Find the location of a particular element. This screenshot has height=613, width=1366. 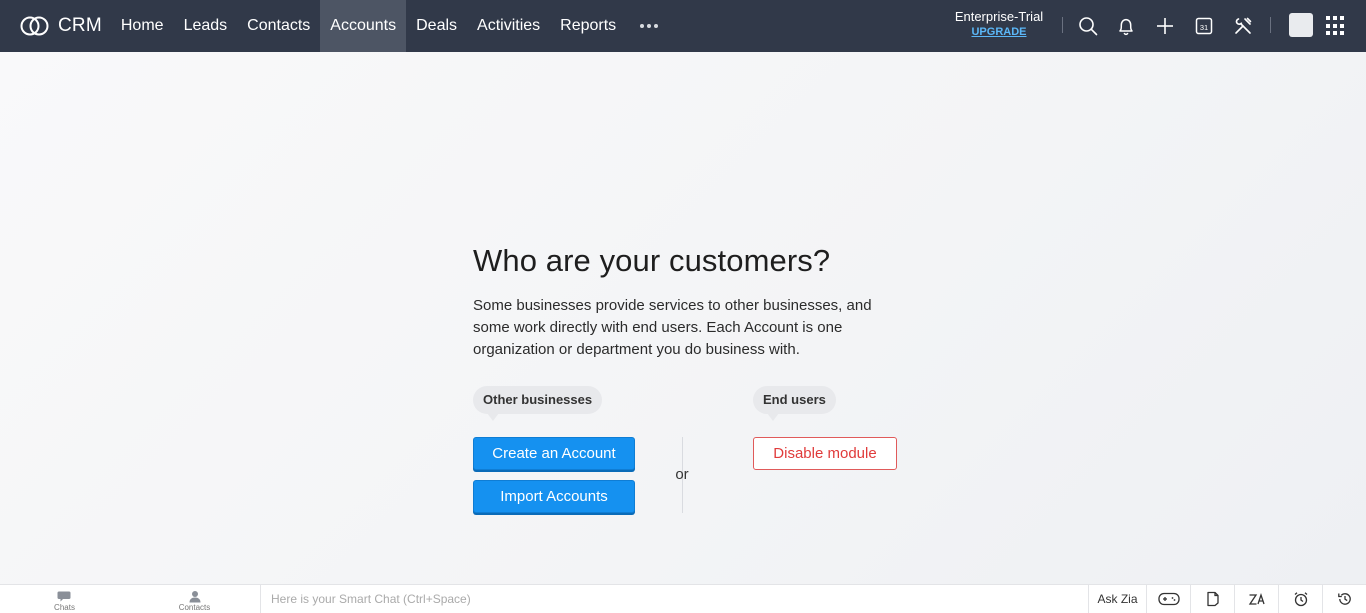

chat-bubble-icon is located at coordinates (63, 596).